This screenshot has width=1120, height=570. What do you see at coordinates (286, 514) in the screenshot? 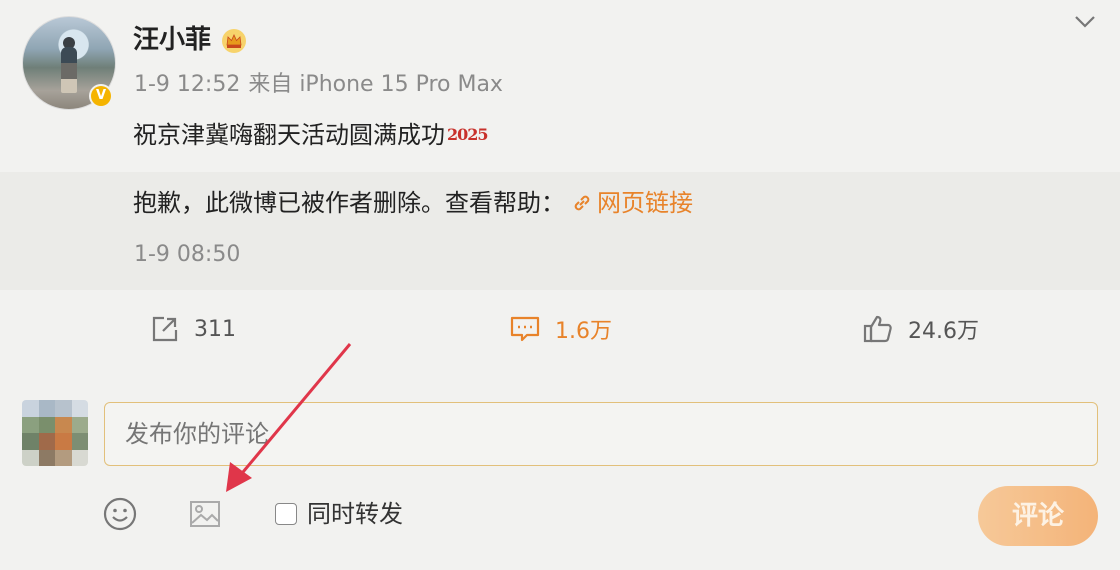
I see `checkbox-box` at bounding box center [286, 514].